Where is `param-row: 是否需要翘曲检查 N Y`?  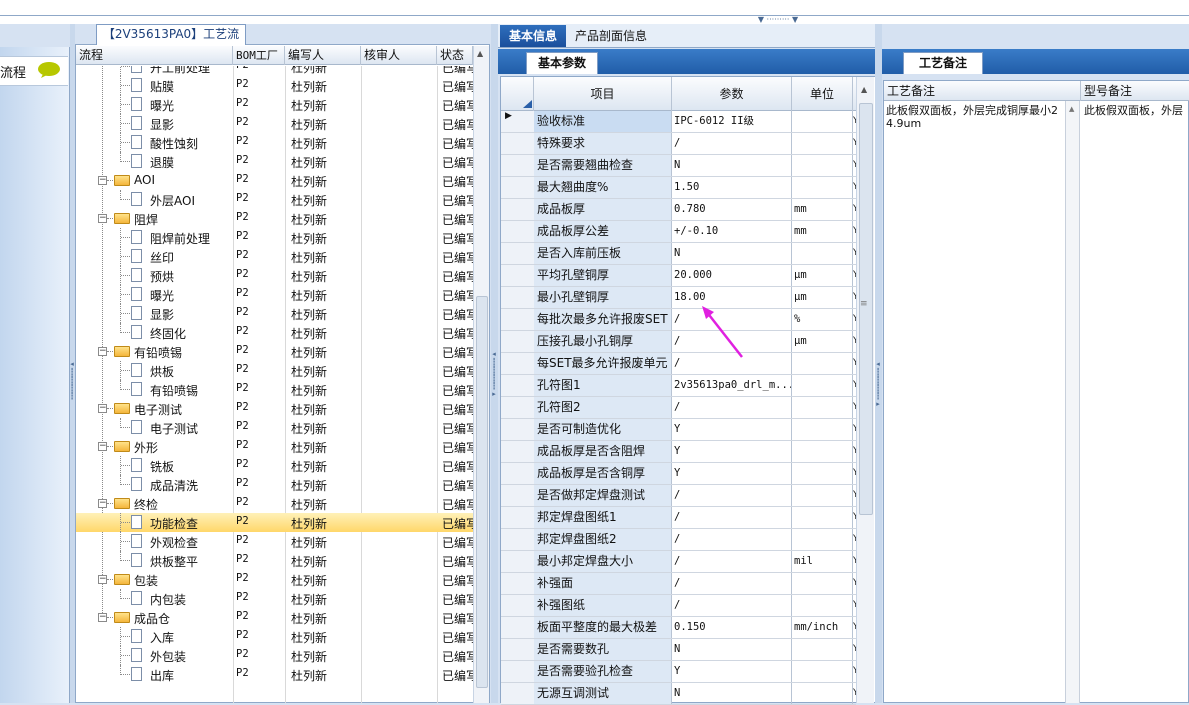
param-row: 是否需要翘曲检查 N Y is located at coordinates (678, 166).